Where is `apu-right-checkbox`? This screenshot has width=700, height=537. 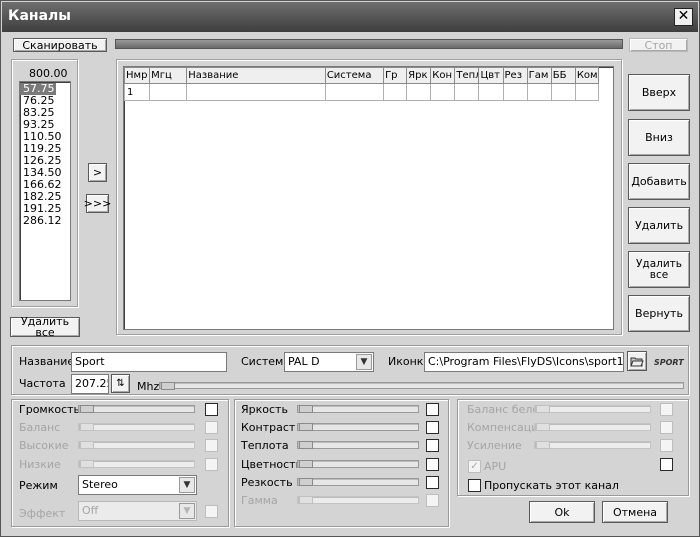
apu-right-checkbox is located at coordinates (666, 464).